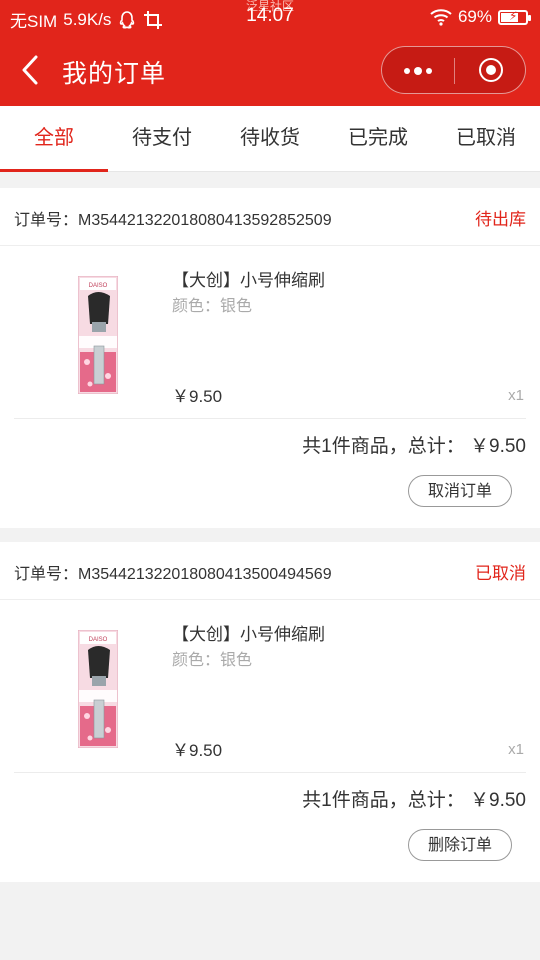 This screenshot has height=960, width=540. What do you see at coordinates (173, 574) in the screenshot?
I see `order-number: 订单号：M354421322018080413500494569` at bounding box center [173, 574].